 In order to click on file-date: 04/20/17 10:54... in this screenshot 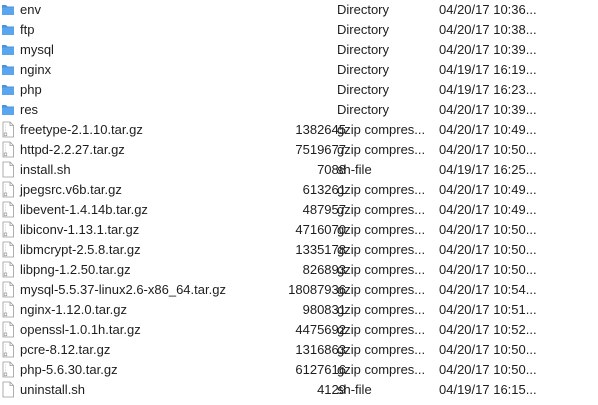, I will do `click(488, 289)`.